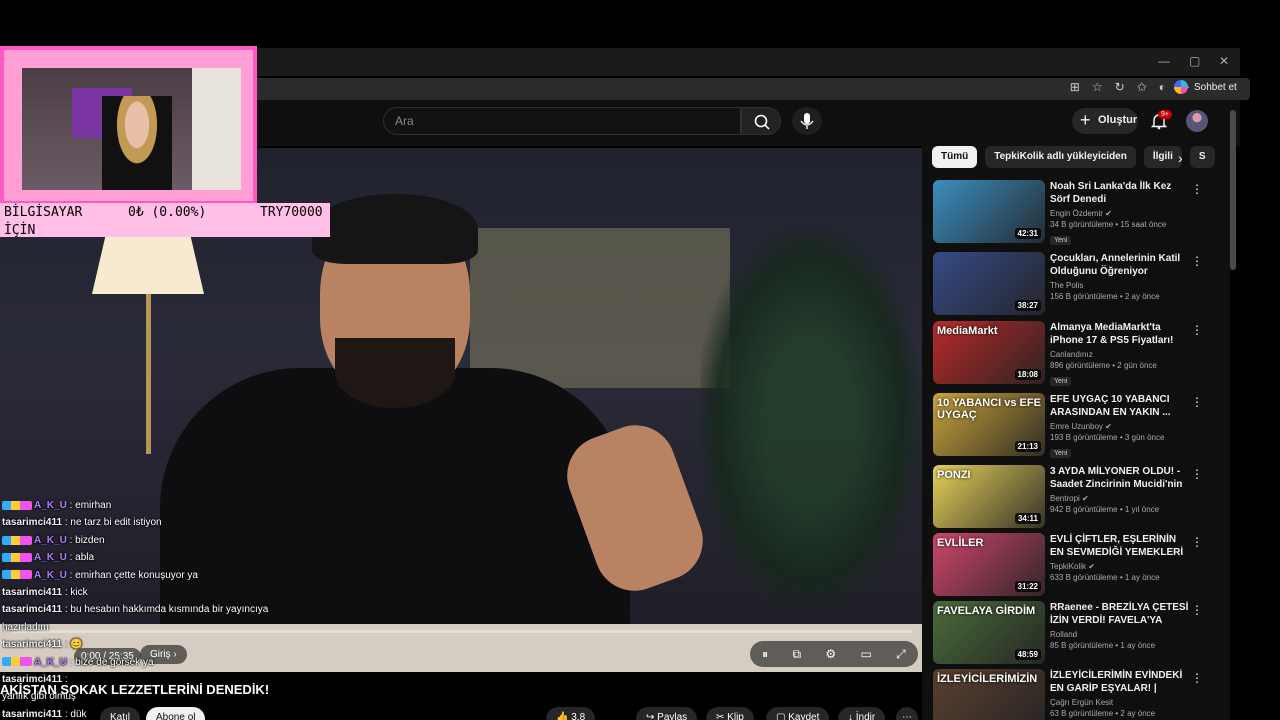 This screenshot has height=720, width=1280. What do you see at coordinates (901, 654) in the screenshot?
I see `fullscreen-icon: ⤢` at bounding box center [901, 654].